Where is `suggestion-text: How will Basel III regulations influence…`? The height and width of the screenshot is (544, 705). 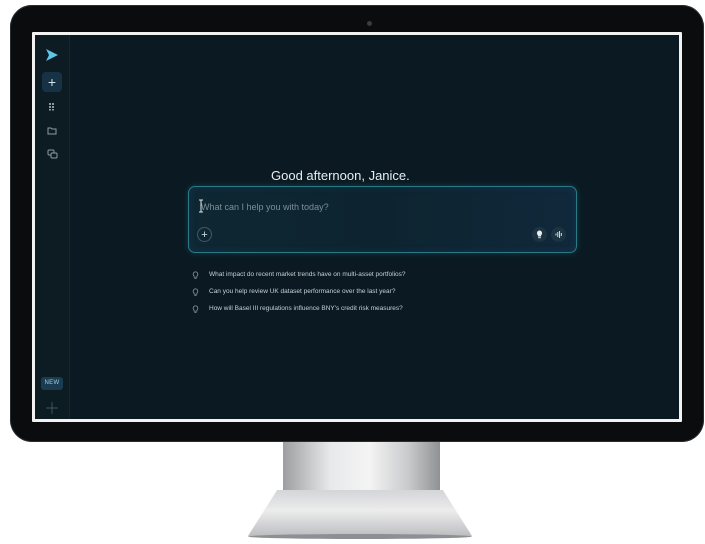
suggestion-text: How will Basel III regulations influence… is located at coordinates (306, 308).